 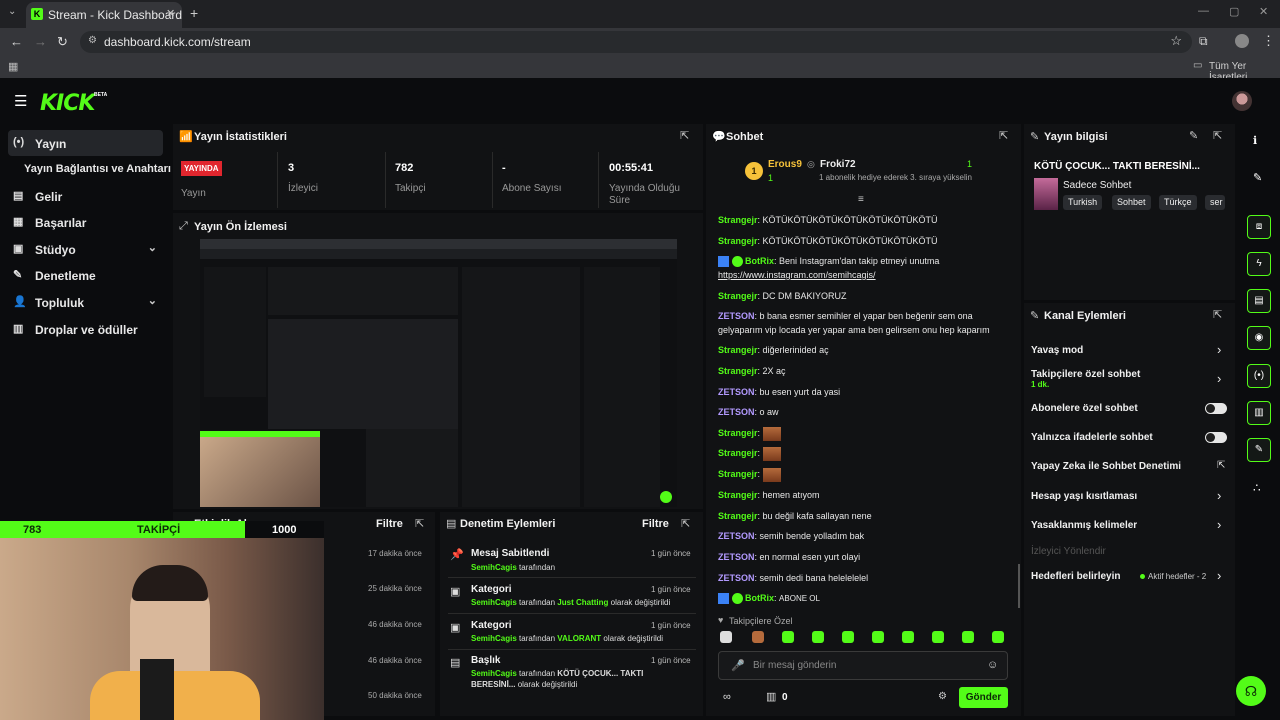 I want to click on channel-points-icon: ∞, so click(x=727, y=697).